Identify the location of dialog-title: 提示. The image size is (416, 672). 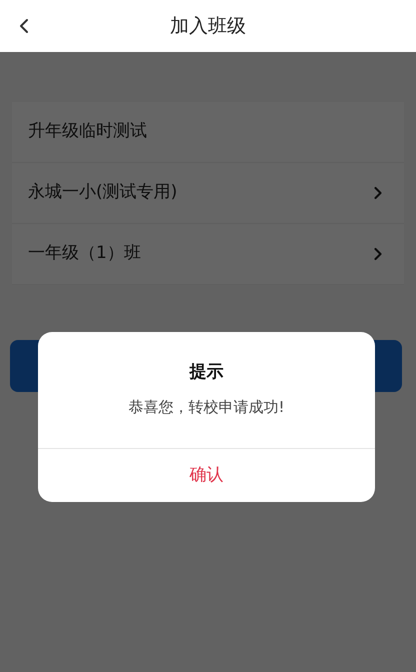
(207, 372).